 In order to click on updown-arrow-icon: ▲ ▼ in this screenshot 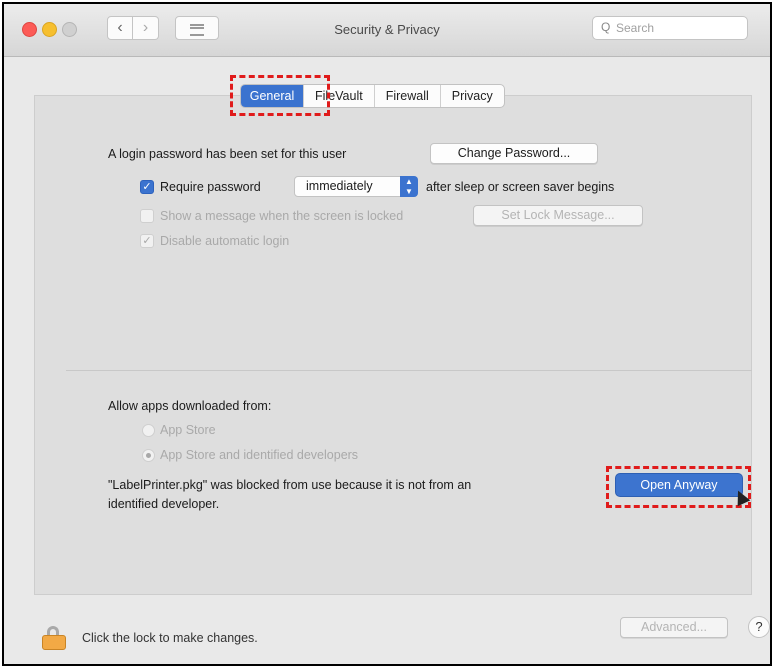, I will do `click(409, 186)`.